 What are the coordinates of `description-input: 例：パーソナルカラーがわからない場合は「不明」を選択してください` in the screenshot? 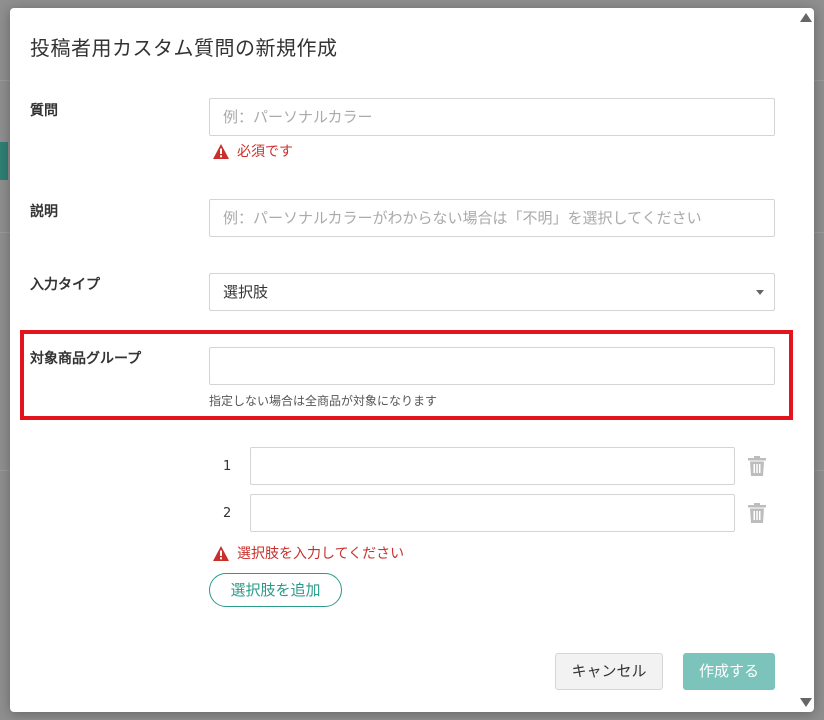 It's located at (492, 218).